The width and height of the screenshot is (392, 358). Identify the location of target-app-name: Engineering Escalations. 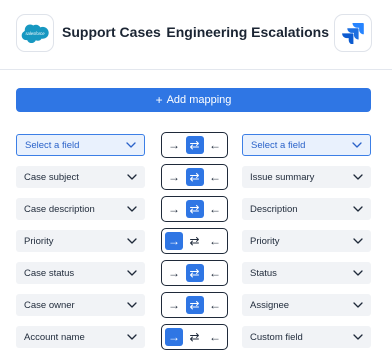
(247, 32).